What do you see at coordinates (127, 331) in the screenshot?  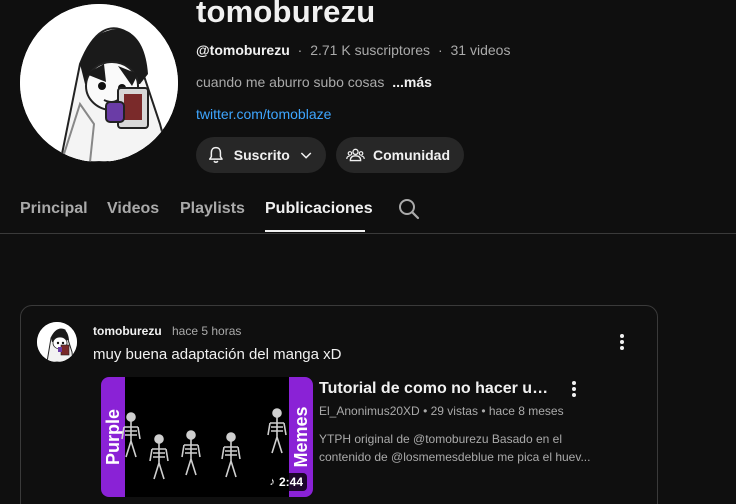 I see `post-author: tomoburezu` at bounding box center [127, 331].